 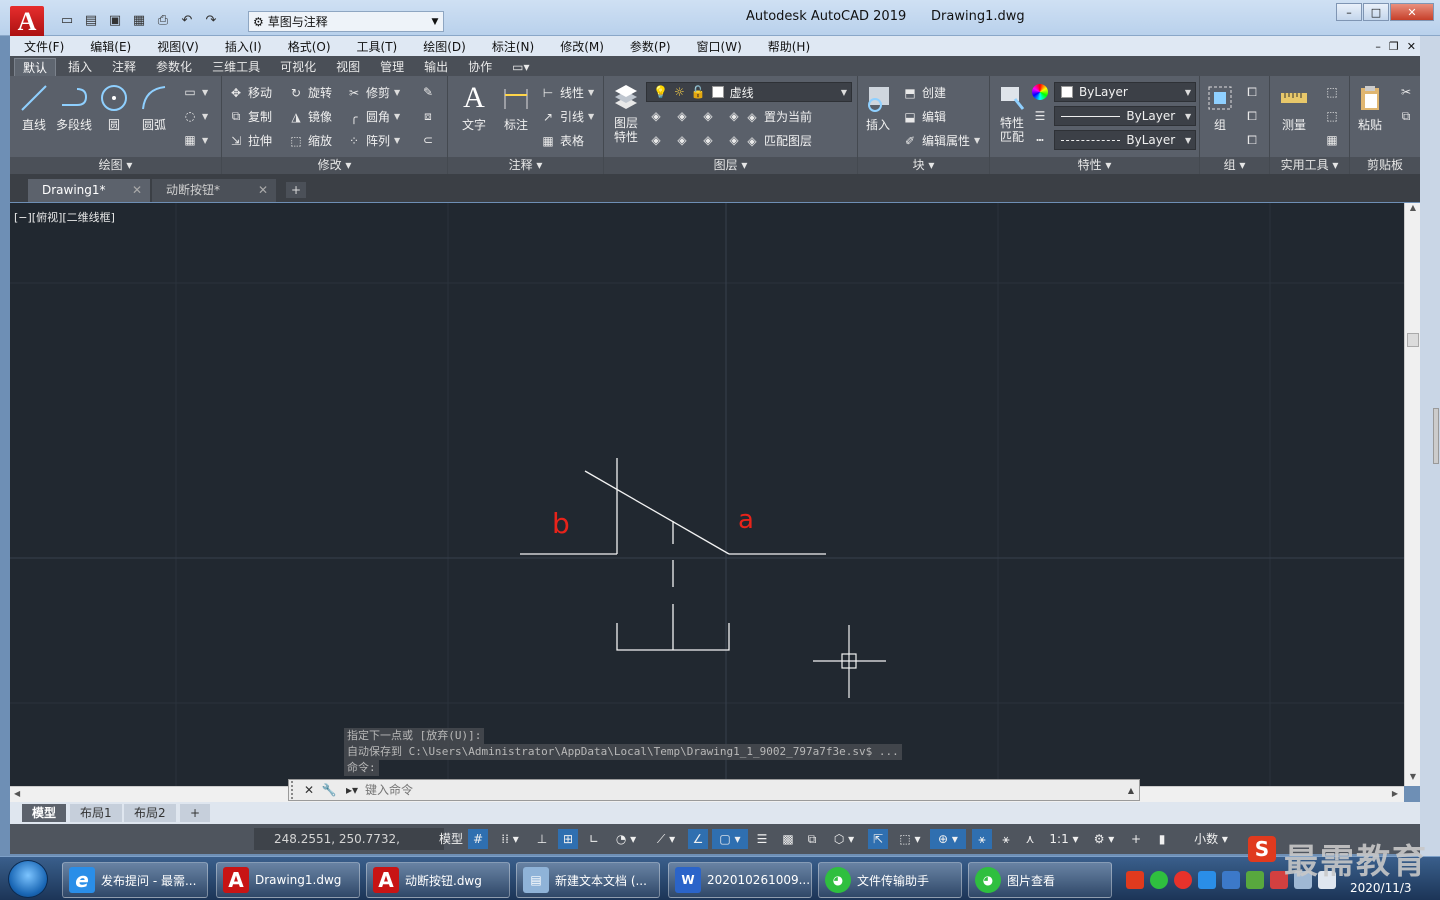 I want to click on tab-visualize: 可视化, so click(x=298, y=67).